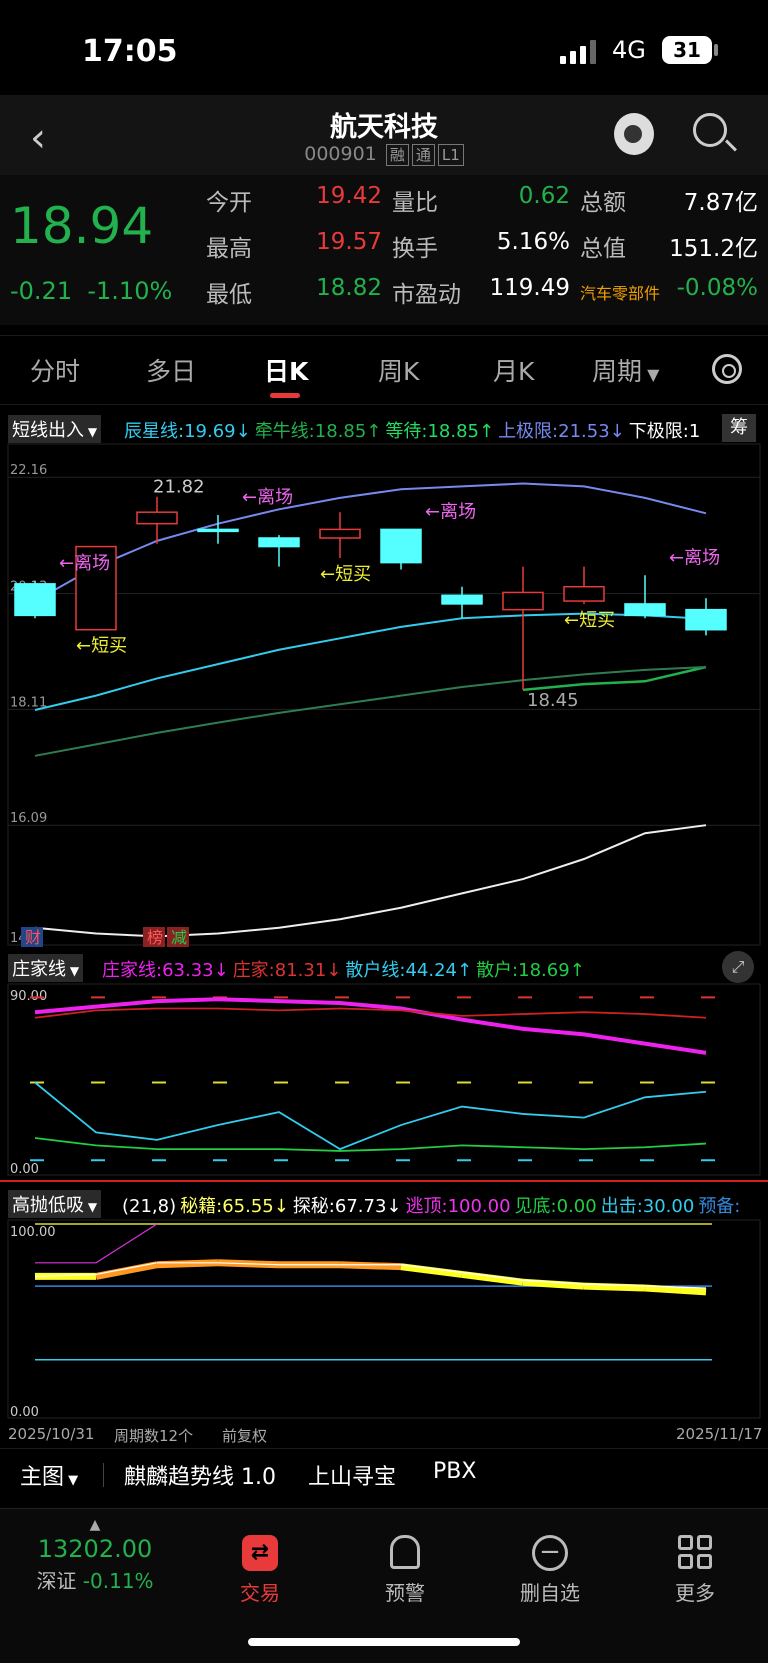 Image resolution: width=768 pixels, height=1663 pixels. What do you see at coordinates (42, 1477) in the screenshot?
I see `main-chart-label: 主图` at bounding box center [42, 1477].